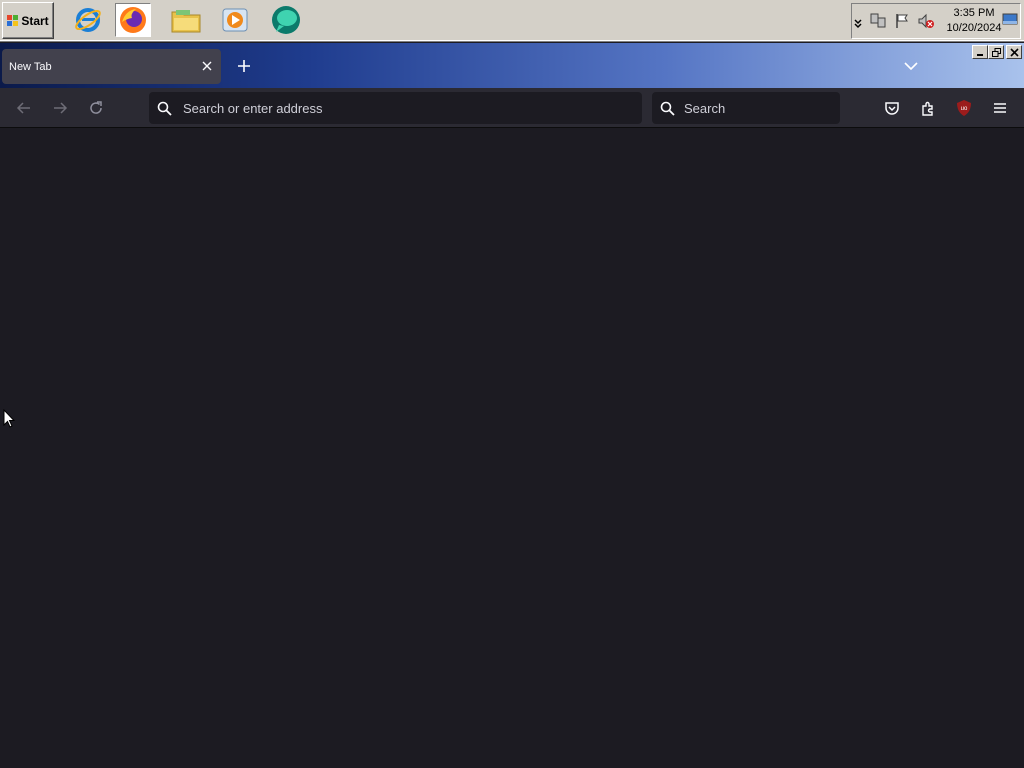 Image resolution: width=1024 pixels, height=768 pixels. I want to click on list-all-tabs-button, so click(911, 66).